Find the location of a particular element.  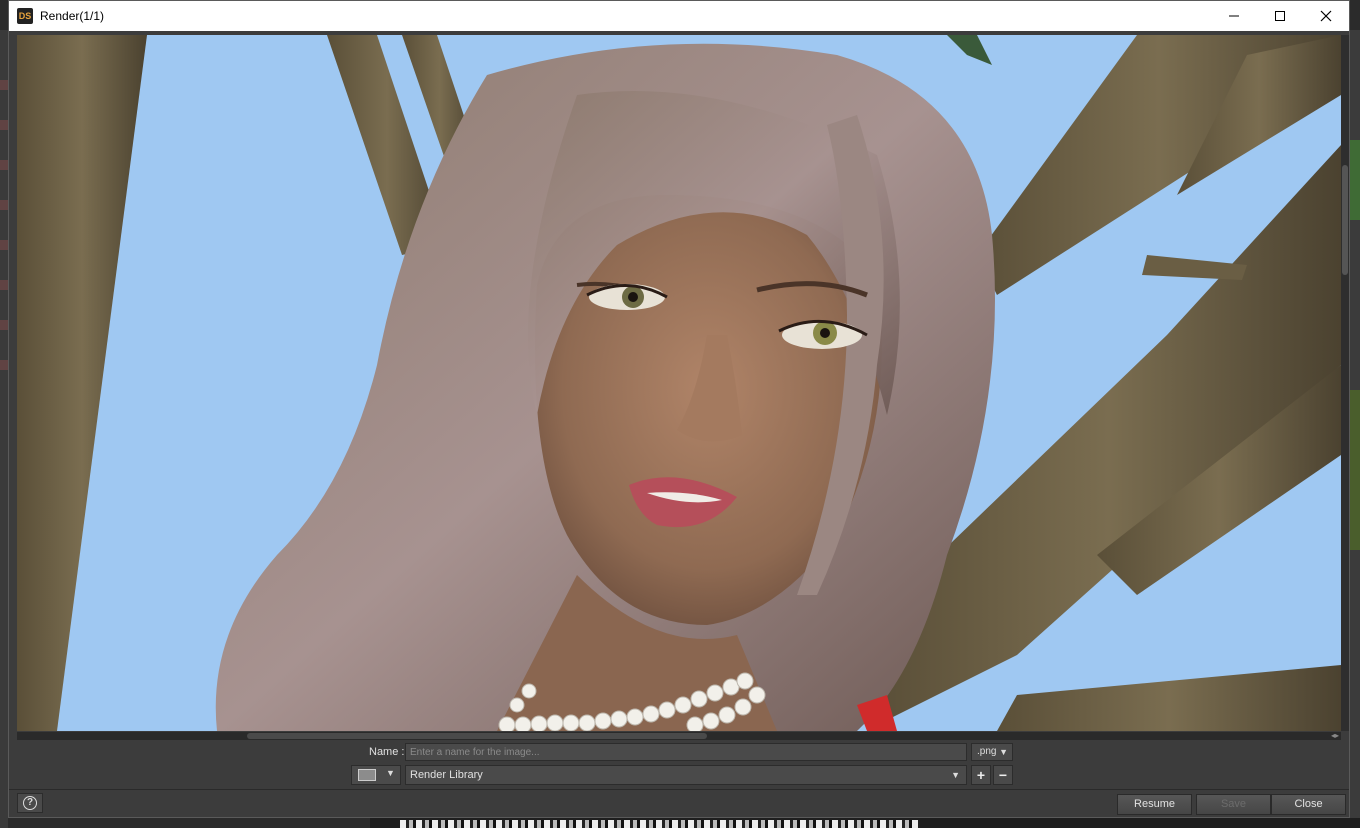

close-icon is located at coordinates (1326, 16).